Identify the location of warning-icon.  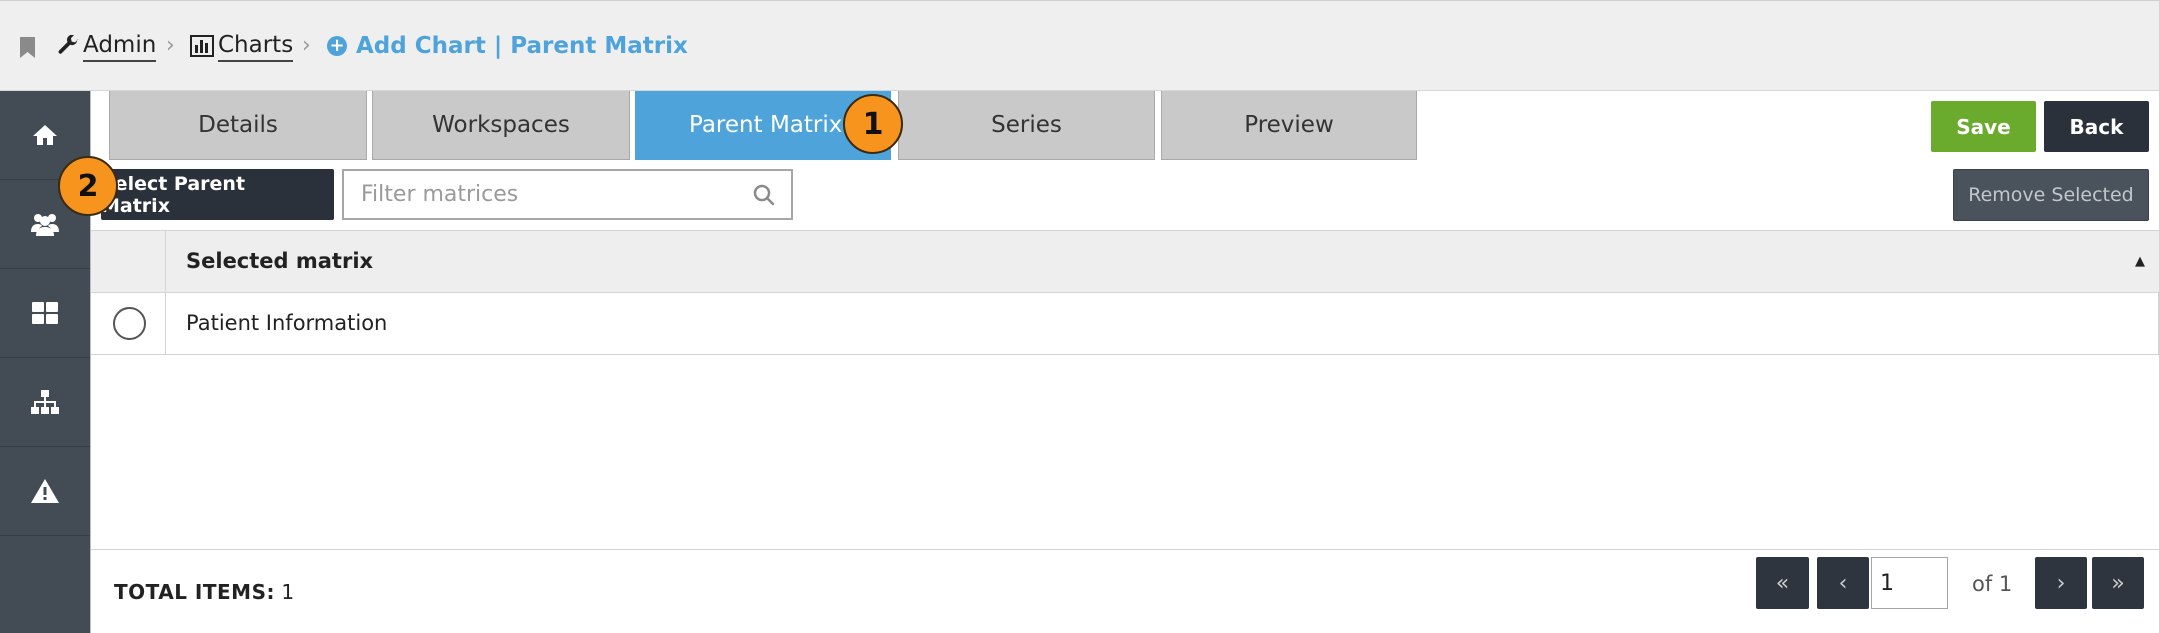
(45, 491).